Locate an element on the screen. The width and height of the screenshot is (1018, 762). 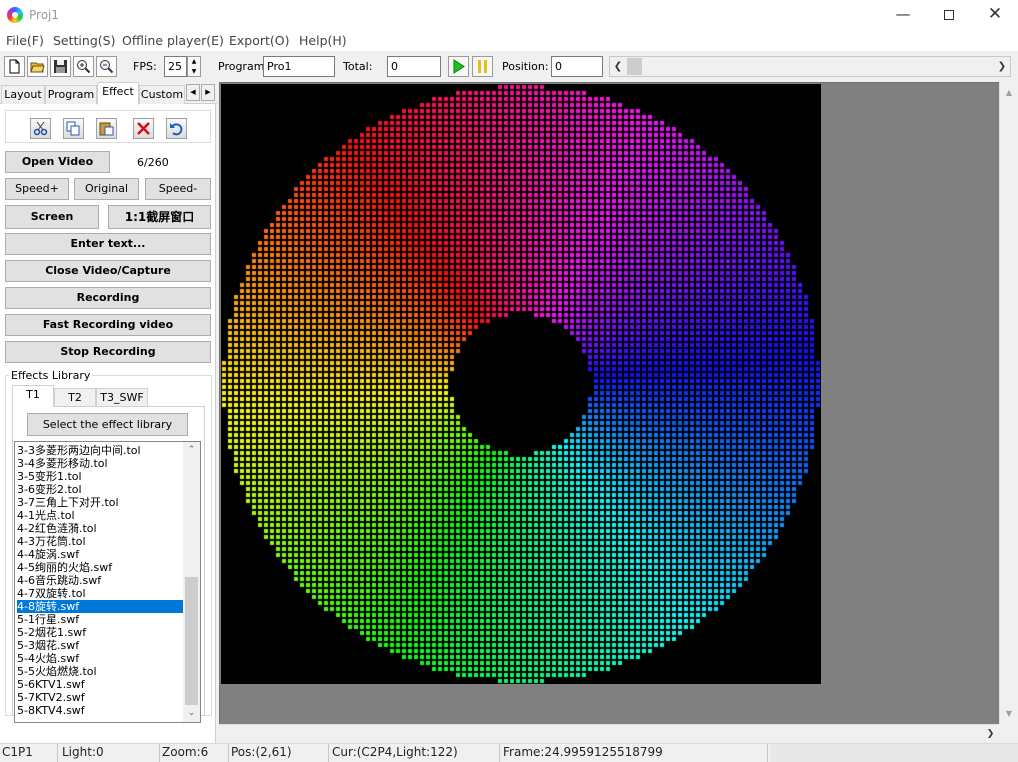
original-speed-button: Original is located at coordinates (106, 189).